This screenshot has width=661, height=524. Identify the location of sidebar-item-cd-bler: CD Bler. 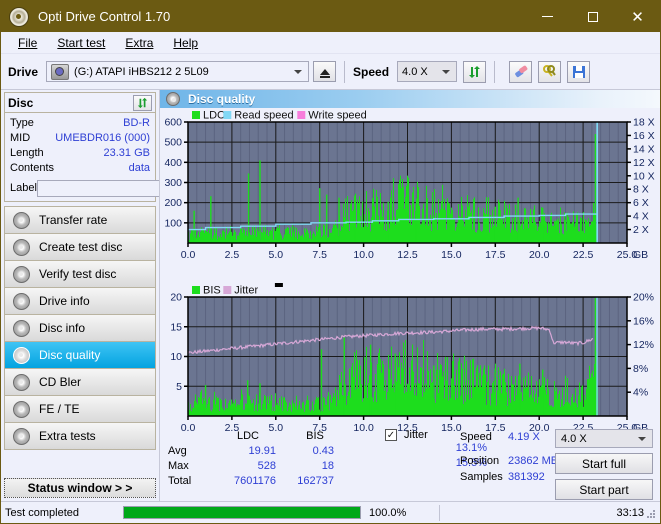
(80, 382).